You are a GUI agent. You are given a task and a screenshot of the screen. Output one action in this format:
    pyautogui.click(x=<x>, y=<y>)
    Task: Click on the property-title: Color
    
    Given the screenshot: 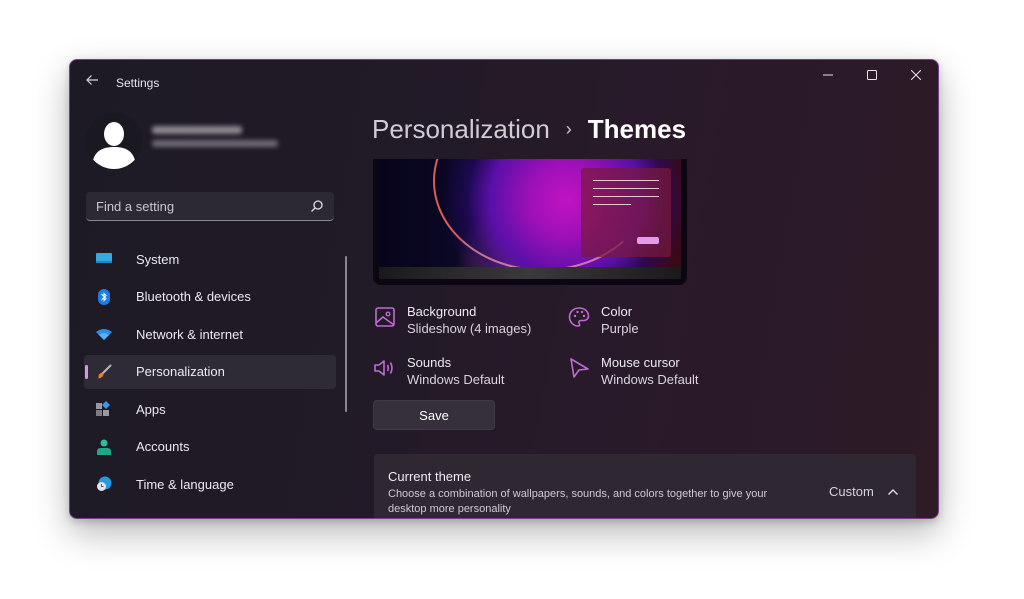 What is the action you would take?
    pyautogui.click(x=617, y=311)
    